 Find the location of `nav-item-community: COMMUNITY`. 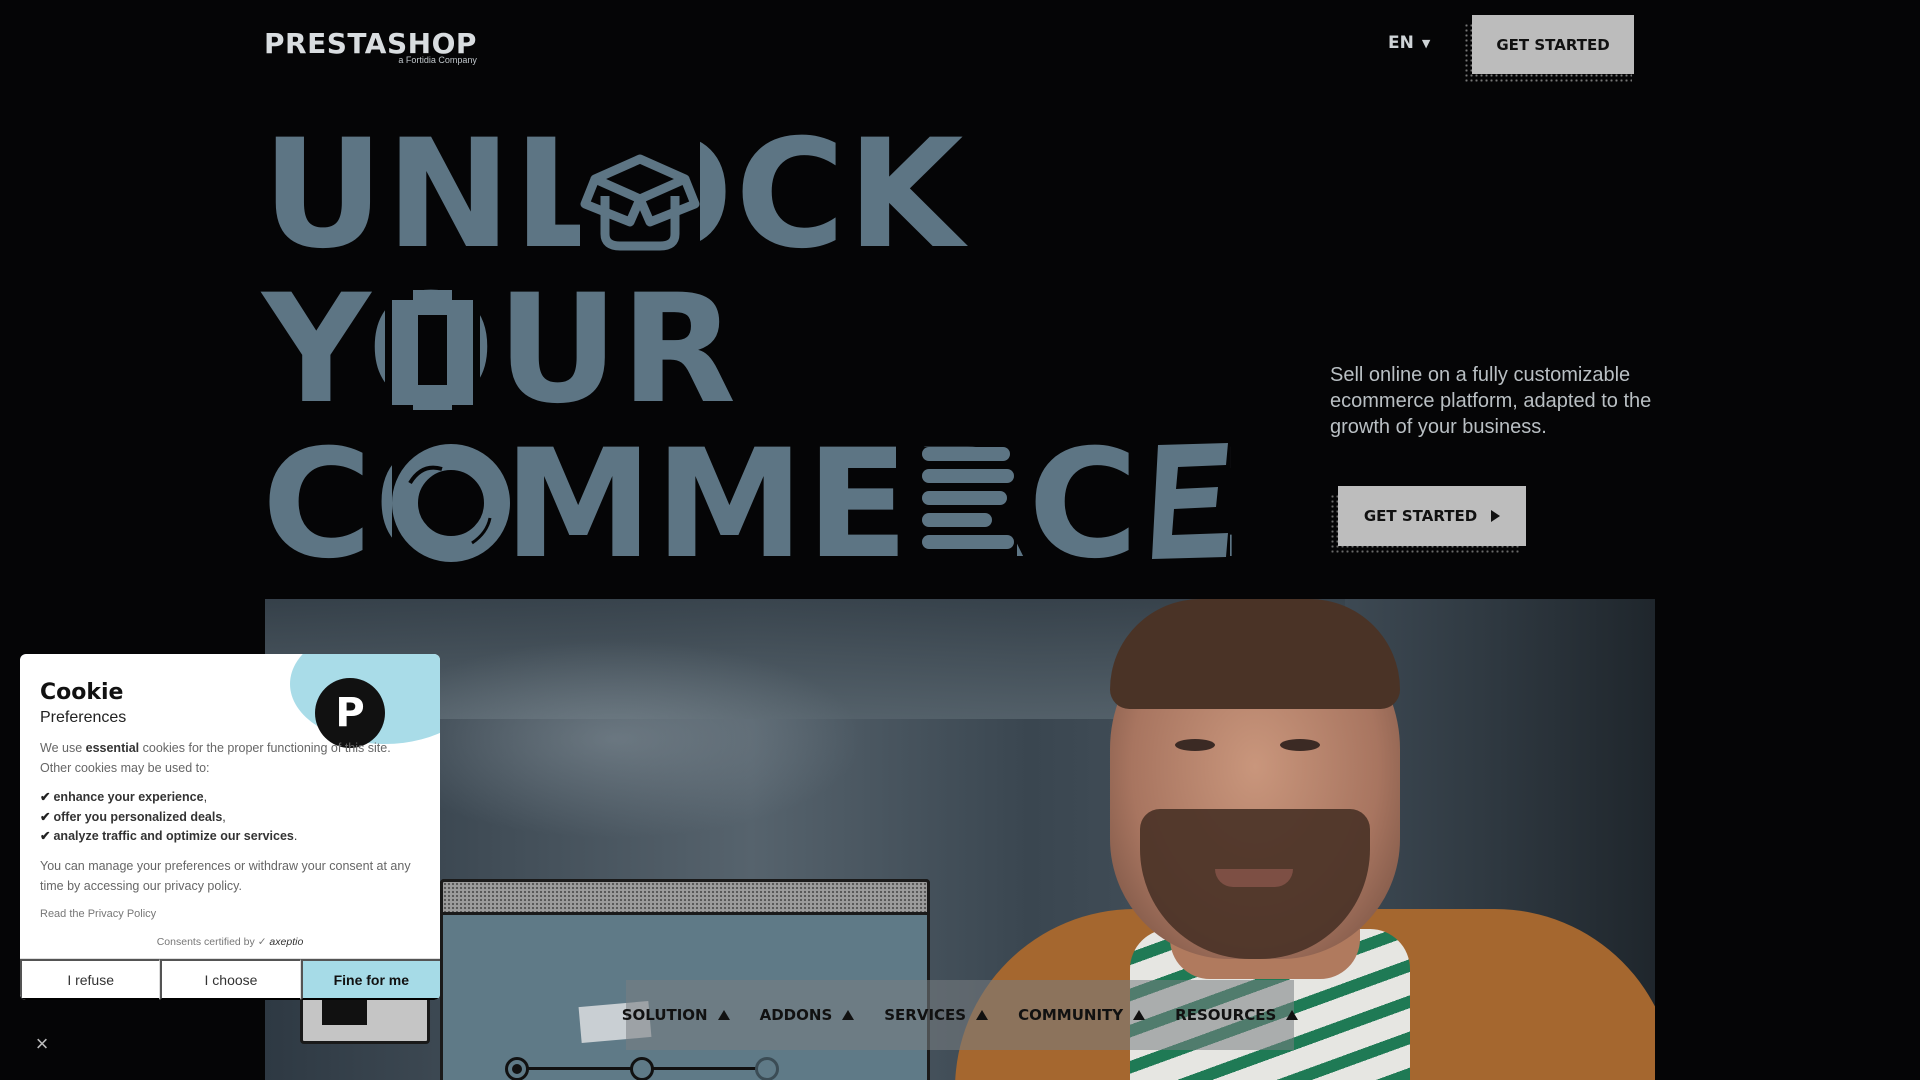

nav-item-community: COMMUNITY is located at coordinates (1082, 1015).